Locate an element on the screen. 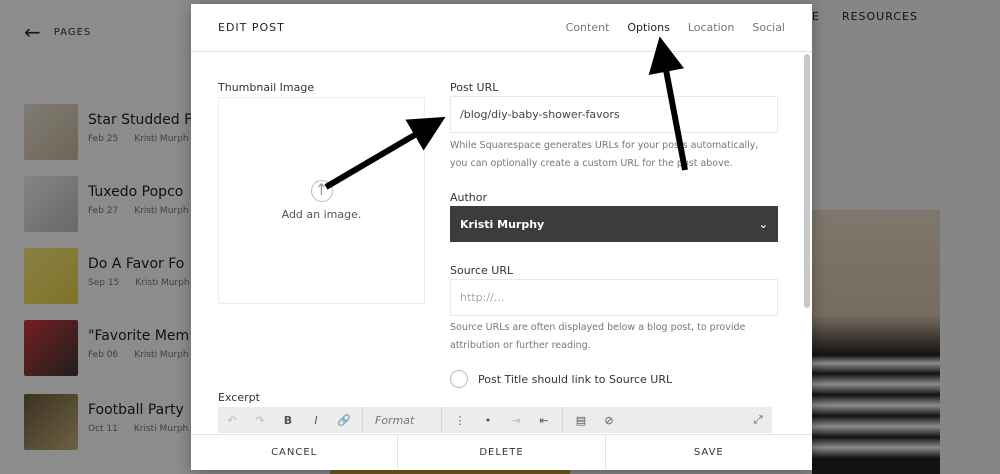  tab-social: Social is located at coordinates (768, 27).